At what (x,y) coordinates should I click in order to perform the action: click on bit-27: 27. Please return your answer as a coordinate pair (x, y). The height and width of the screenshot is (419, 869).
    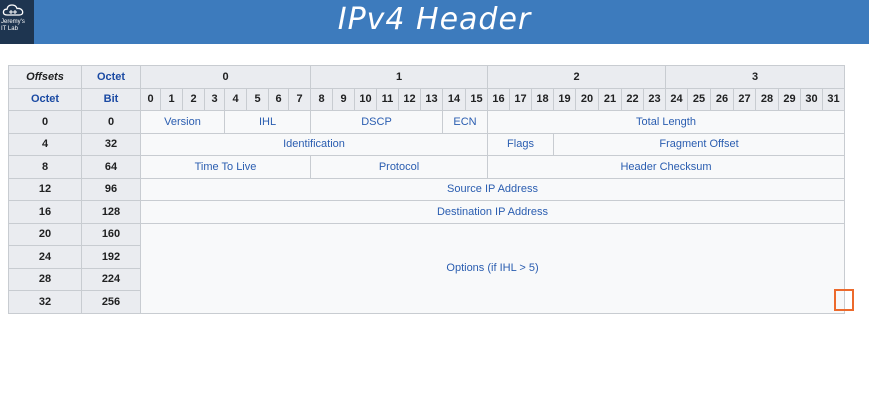
    Looking at the image, I should click on (744, 99).